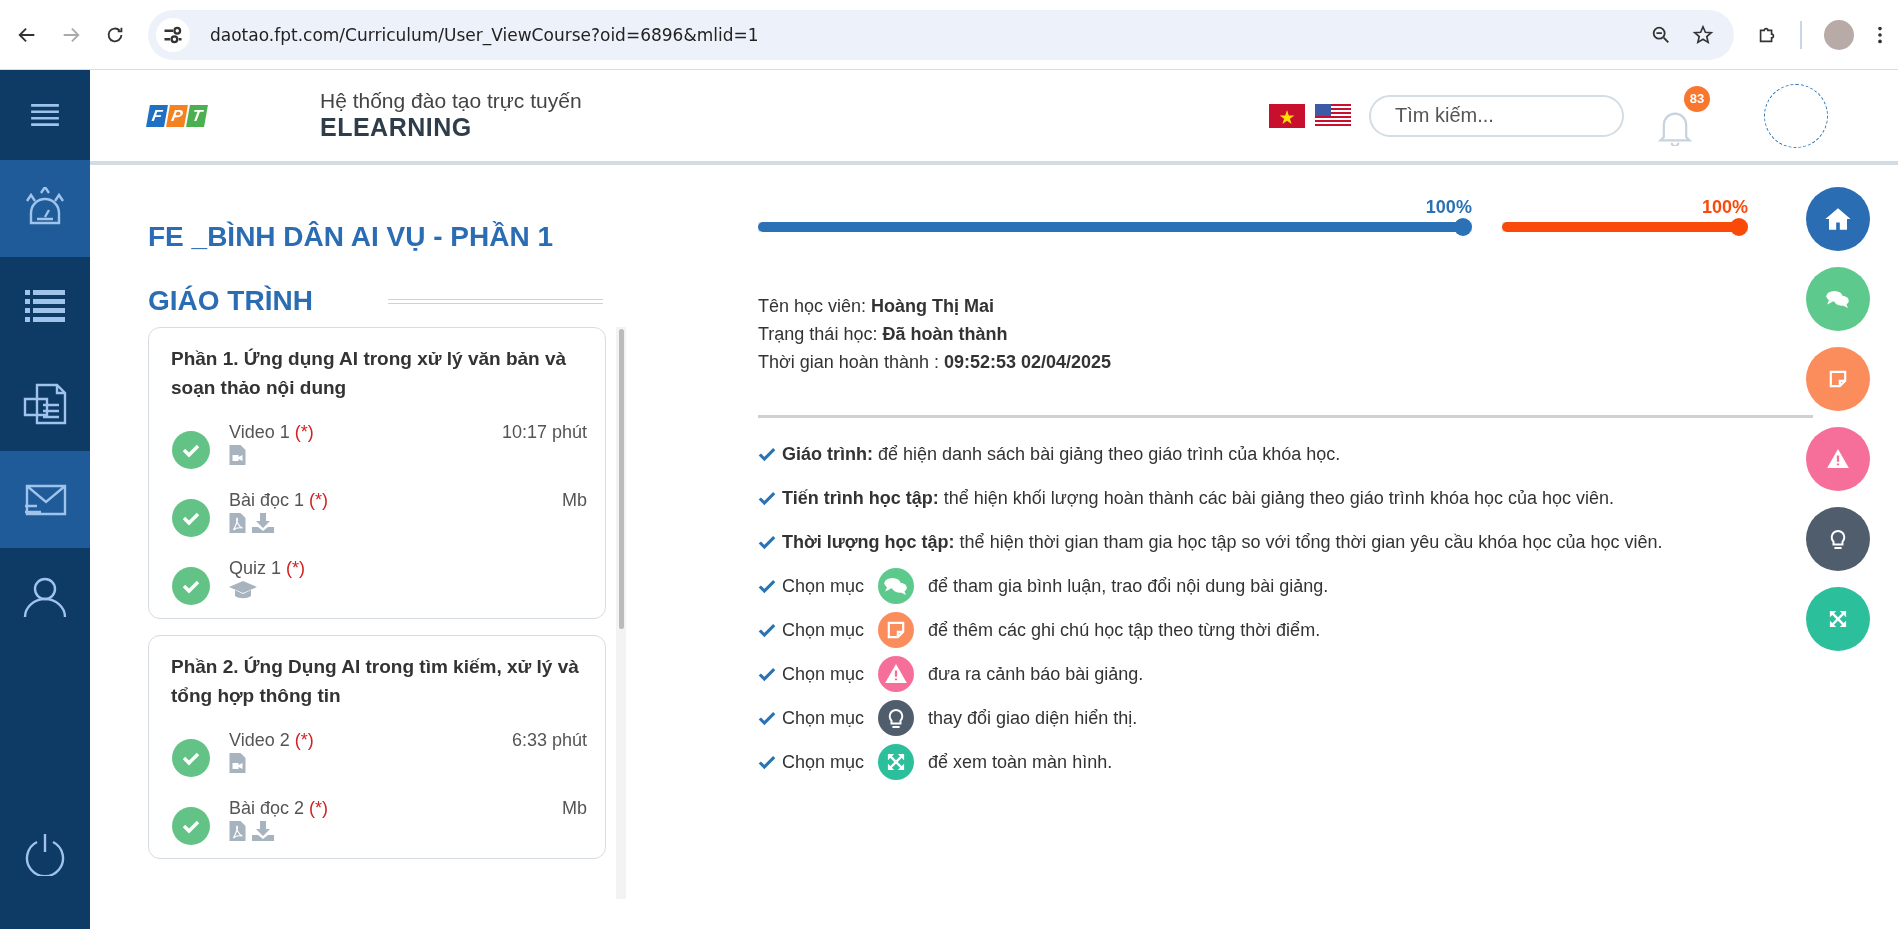 The height and width of the screenshot is (929, 1898). I want to click on menu-icon, so click(45, 115).